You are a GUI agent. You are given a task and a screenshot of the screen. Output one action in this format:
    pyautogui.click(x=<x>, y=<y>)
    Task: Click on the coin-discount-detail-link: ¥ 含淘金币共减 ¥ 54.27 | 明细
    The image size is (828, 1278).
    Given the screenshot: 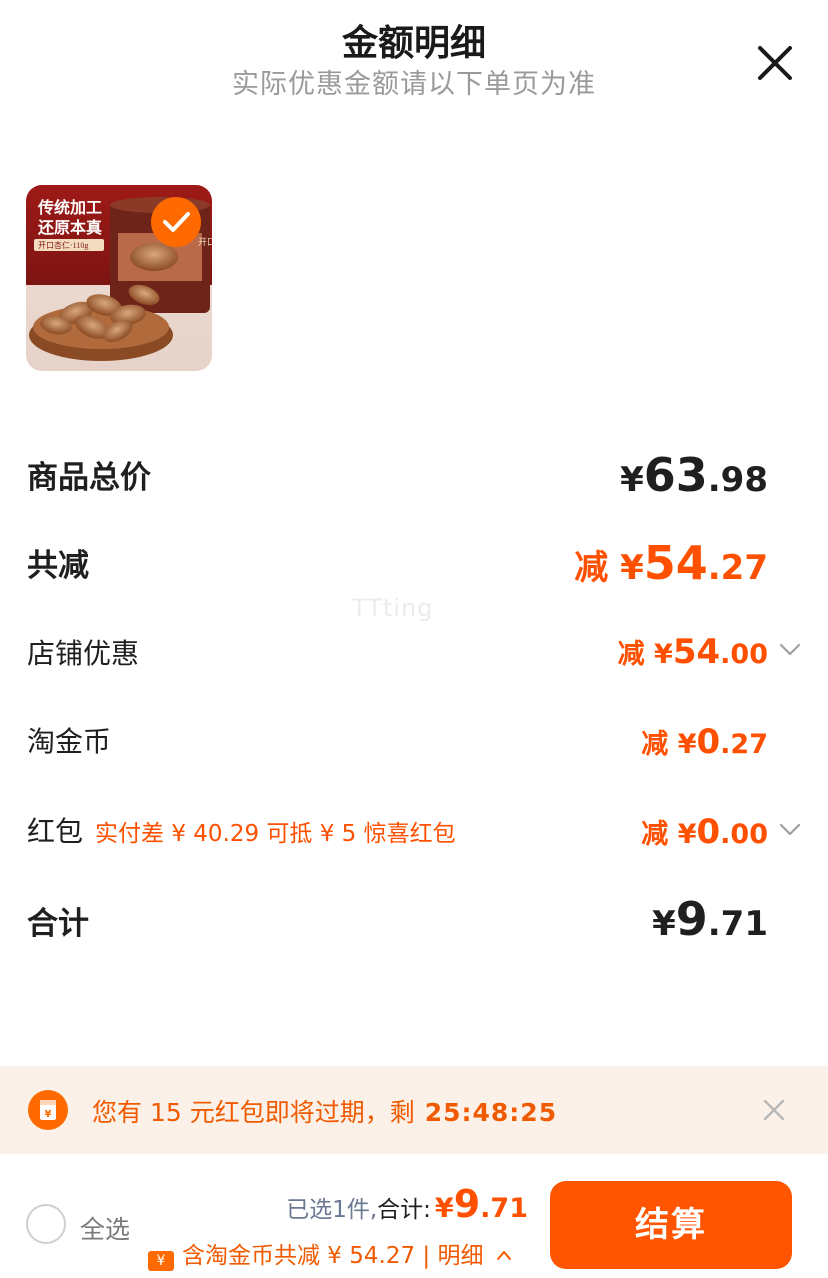 What is the action you would take?
    pyautogui.click(x=330, y=1253)
    